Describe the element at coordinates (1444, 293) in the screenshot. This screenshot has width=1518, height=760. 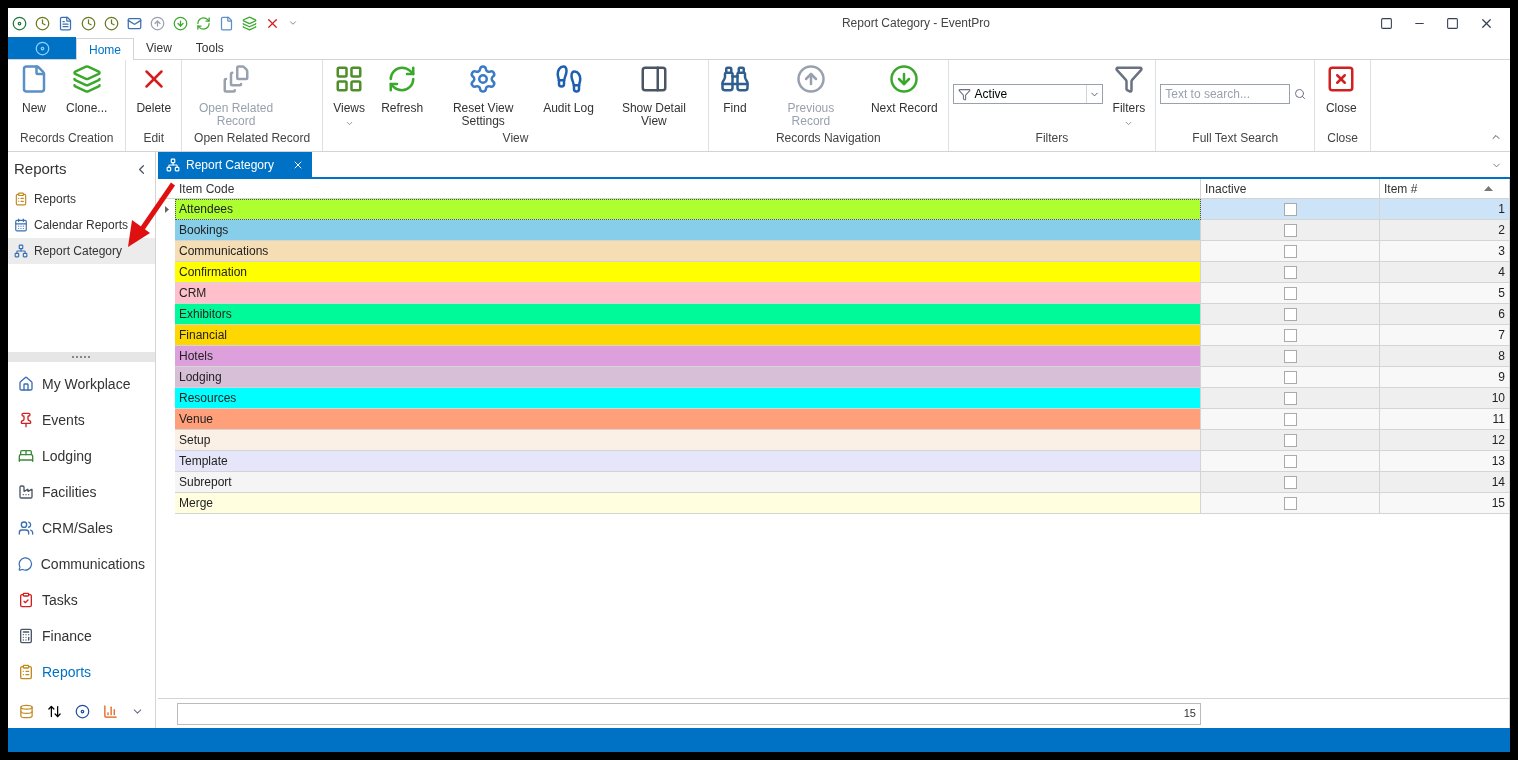
I see `table-cell: 5` at that location.